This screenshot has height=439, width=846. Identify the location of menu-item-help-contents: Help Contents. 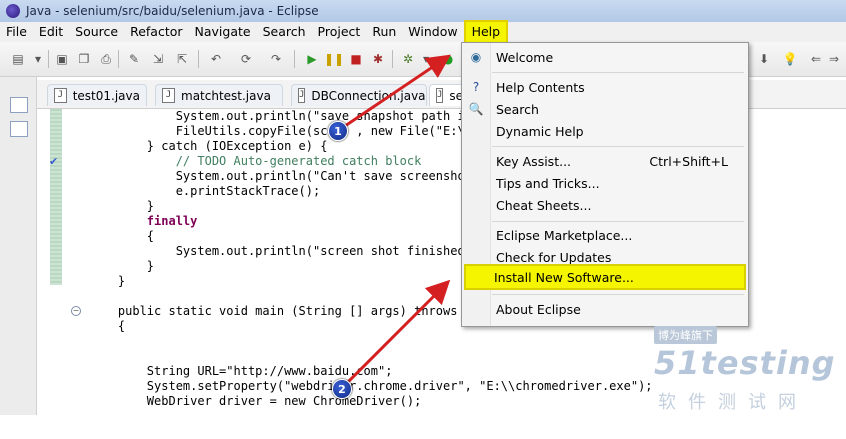
(618, 87).